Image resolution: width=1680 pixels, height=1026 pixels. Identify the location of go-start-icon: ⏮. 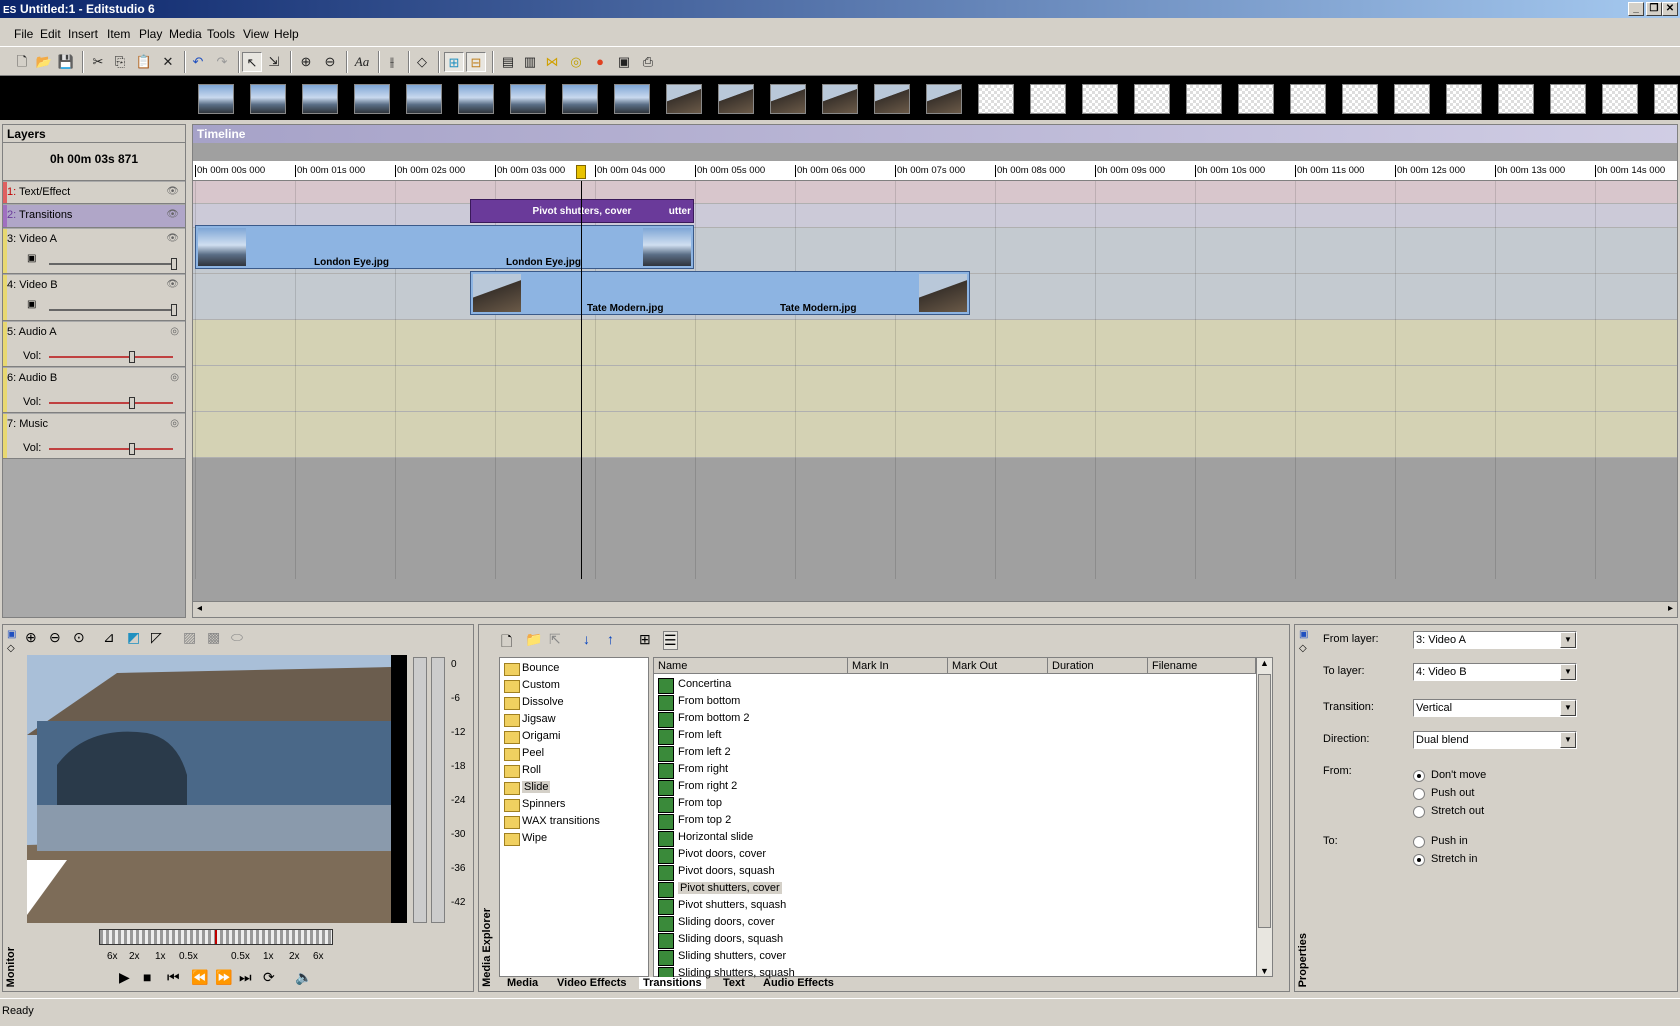
(173, 977).